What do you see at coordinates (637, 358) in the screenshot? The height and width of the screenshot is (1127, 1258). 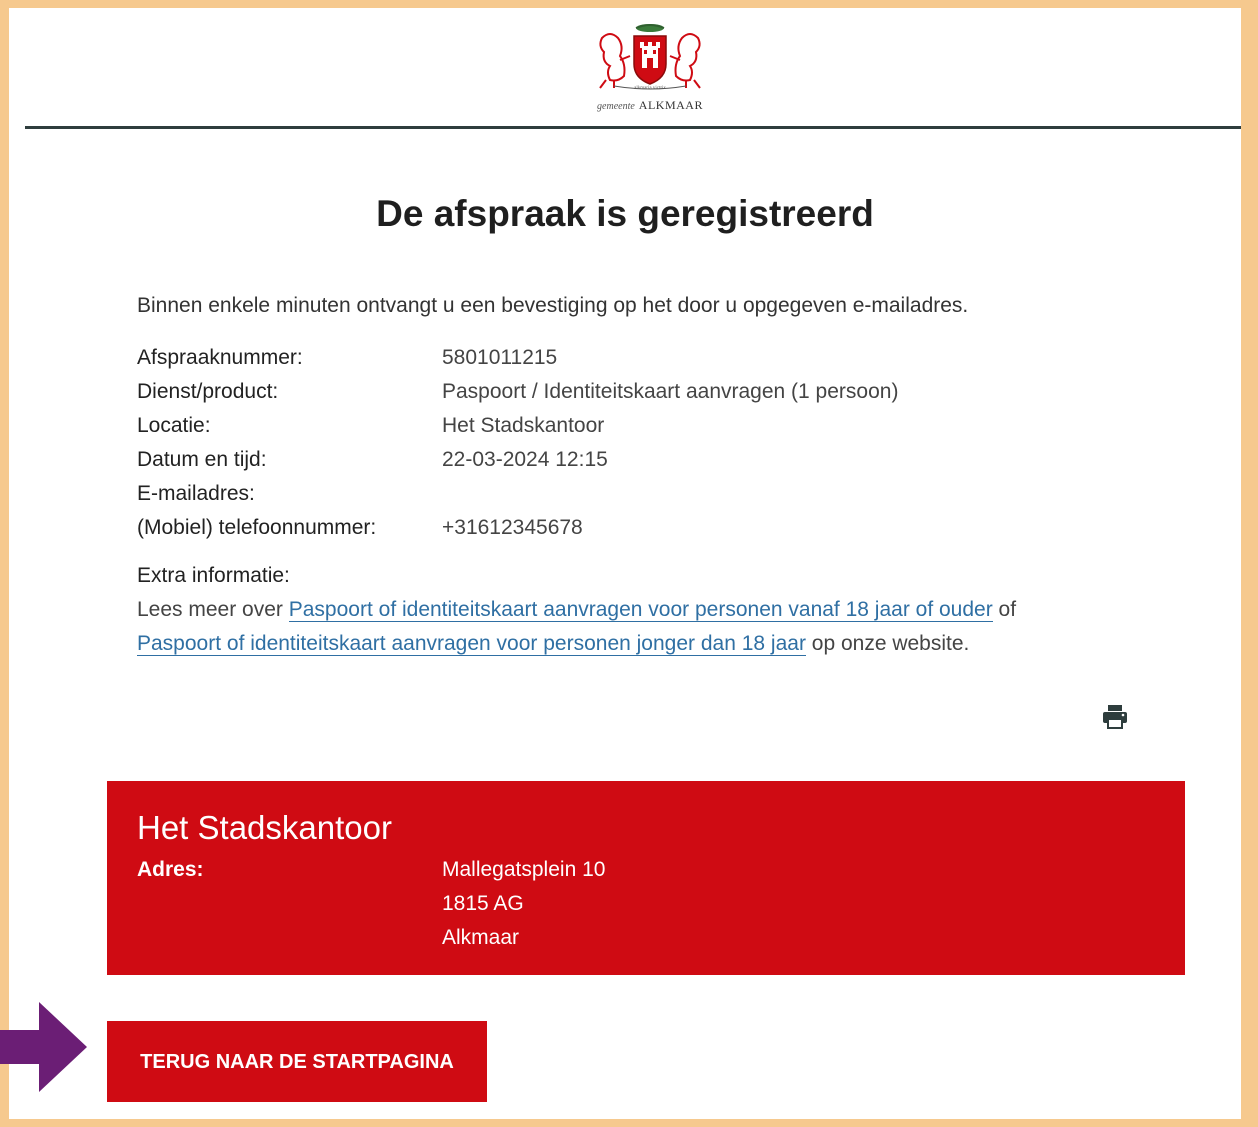 I see `detail-row-appointment-number: Afspraaknummer: 5801011215` at bounding box center [637, 358].